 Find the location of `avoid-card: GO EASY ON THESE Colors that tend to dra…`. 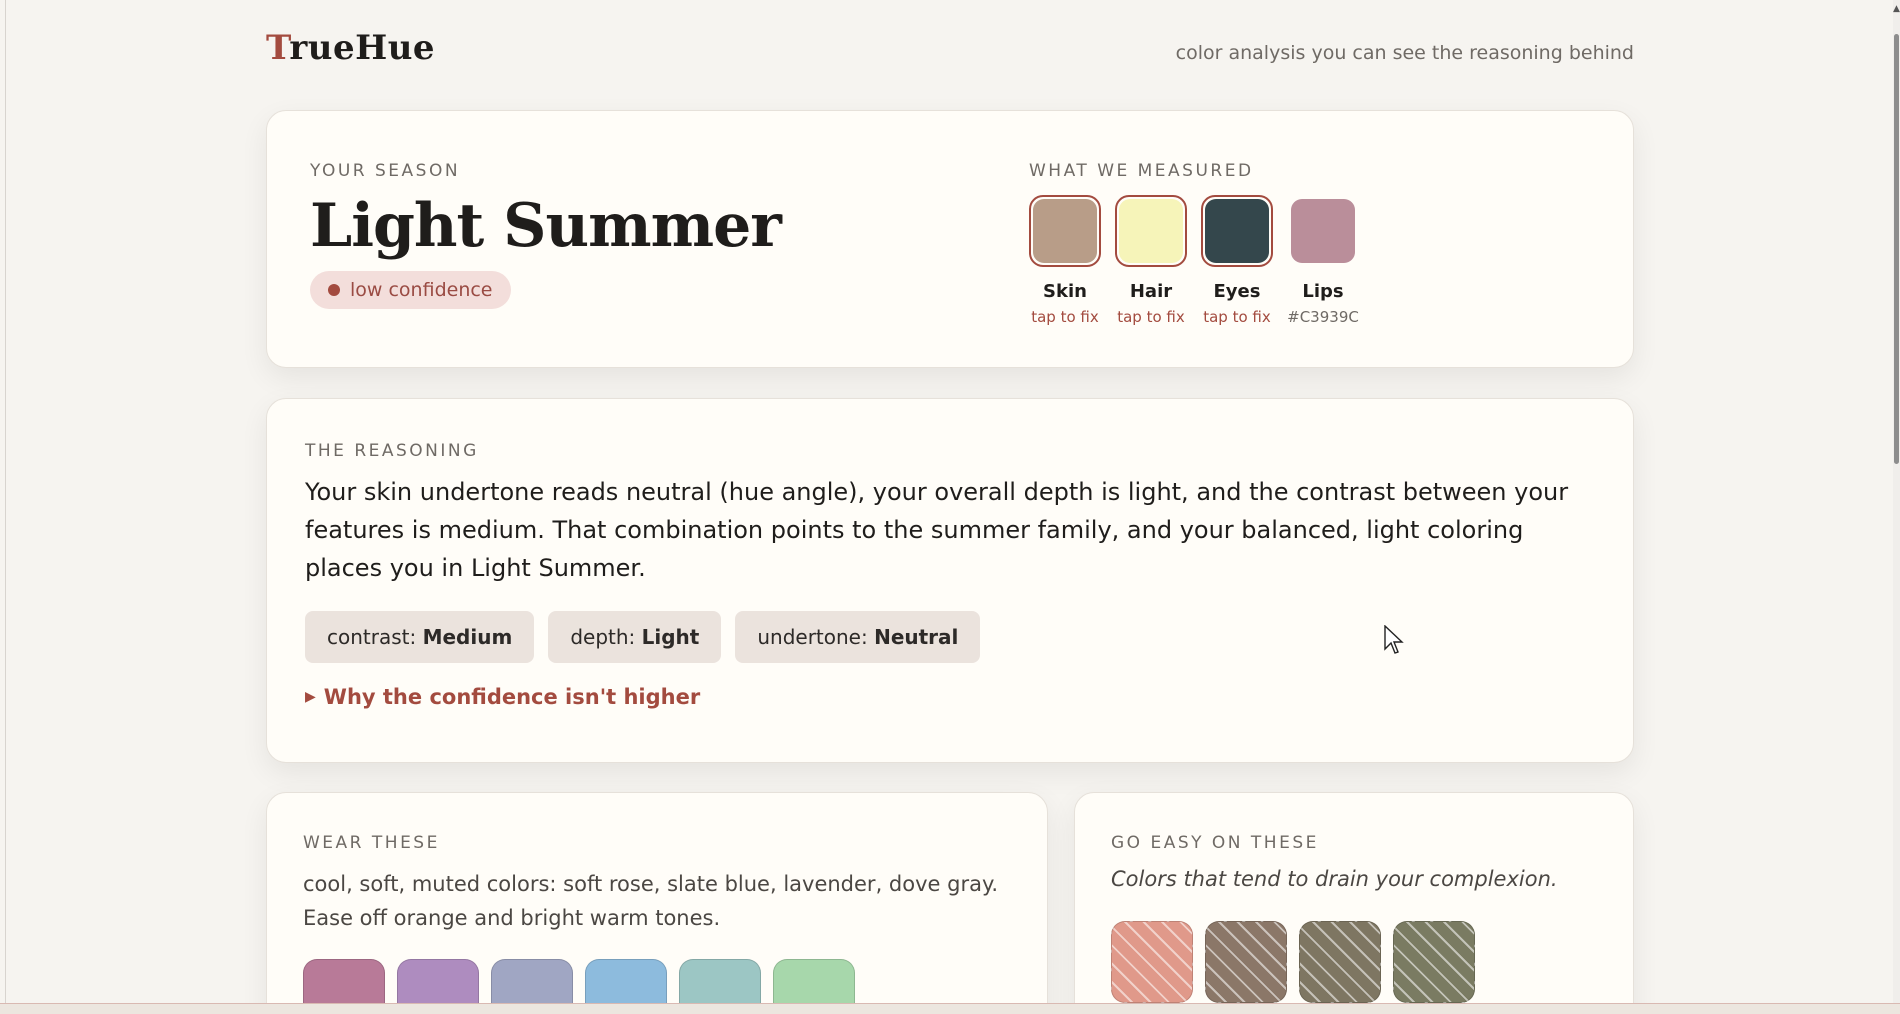

avoid-card: GO EASY ON THESE Colors that tend to dra… is located at coordinates (1354, 897).